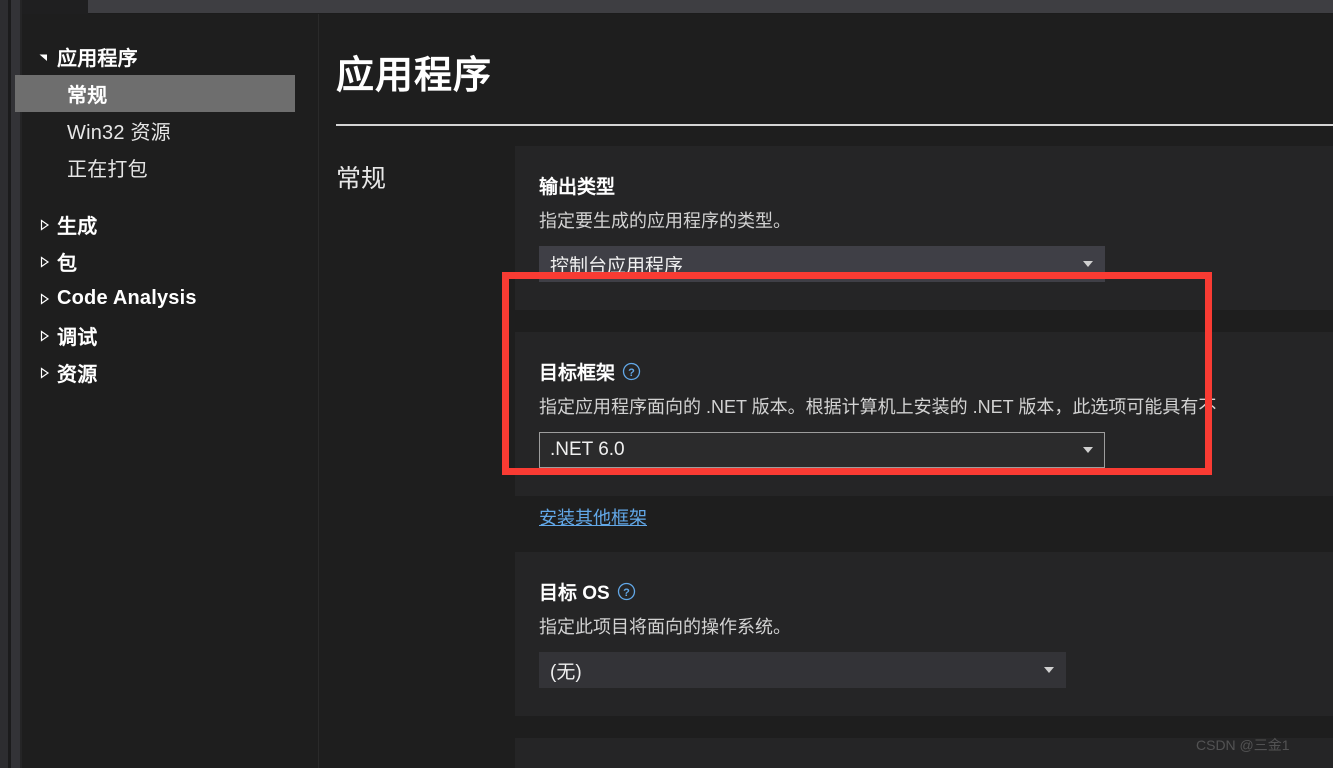 This screenshot has height=768, width=1333. Describe the element at coordinates (170, 56) in the screenshot. I see `sidebar-item-application: 应用程序` at that location.